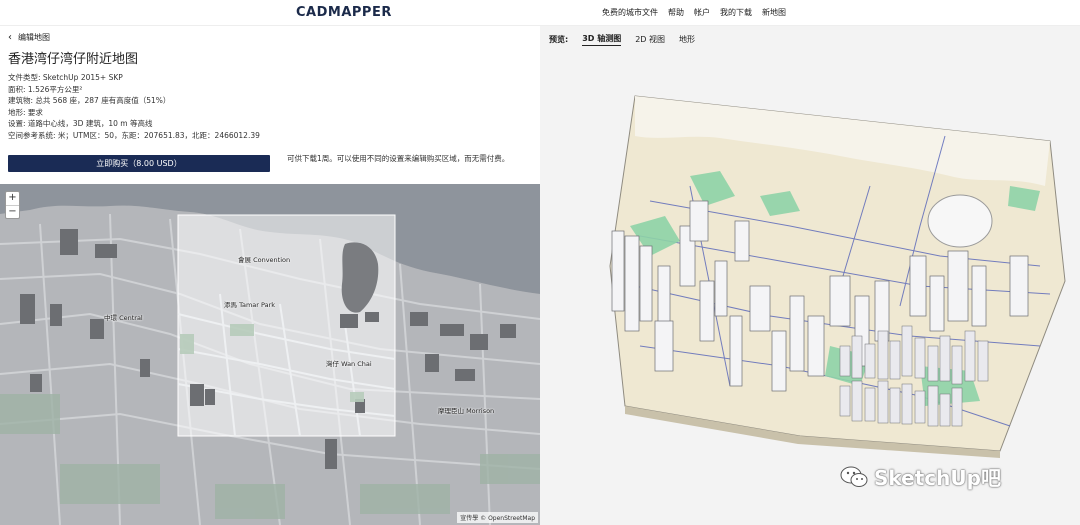  Describe the element at coordinates (602, 39) in the screenshot. I see `tab-3d-axonometric: 3D 轴测图` at that location.